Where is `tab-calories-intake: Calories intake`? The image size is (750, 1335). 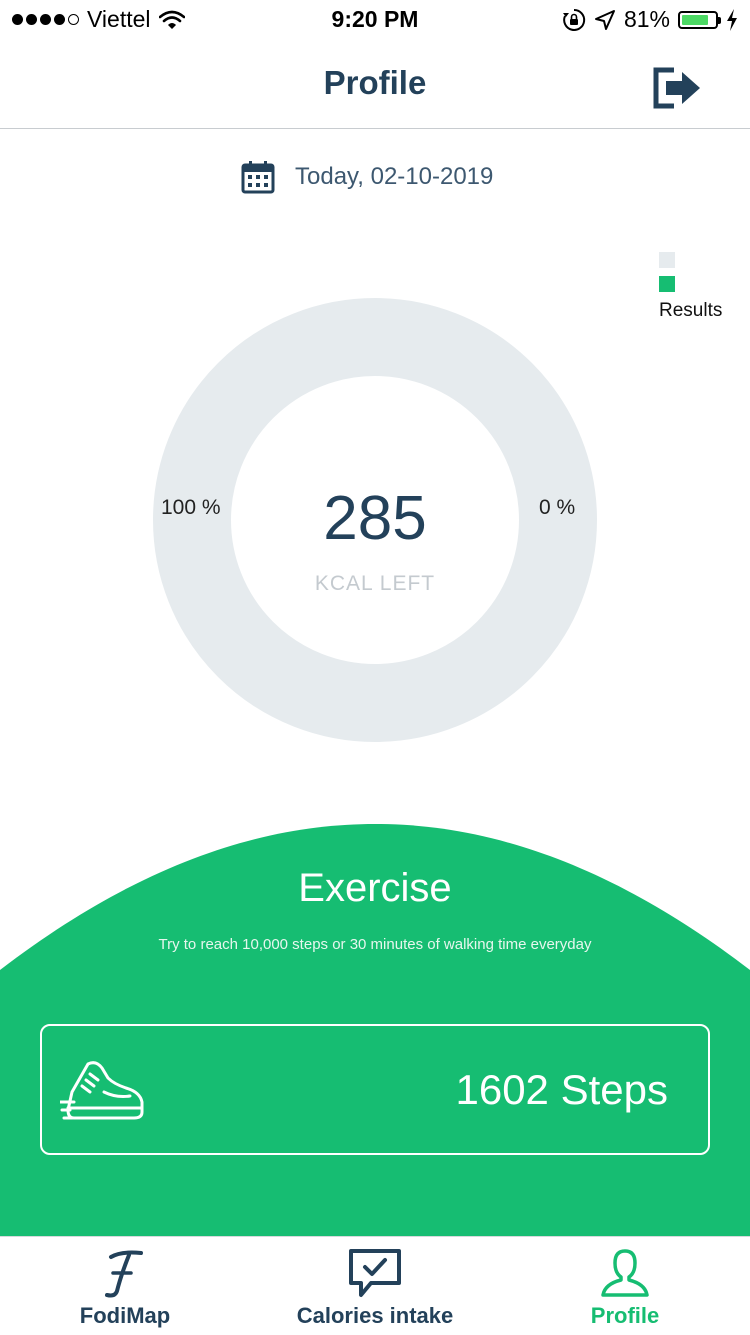 tab-calories-intake: Calories intake is located at coordinates (375, 1286).